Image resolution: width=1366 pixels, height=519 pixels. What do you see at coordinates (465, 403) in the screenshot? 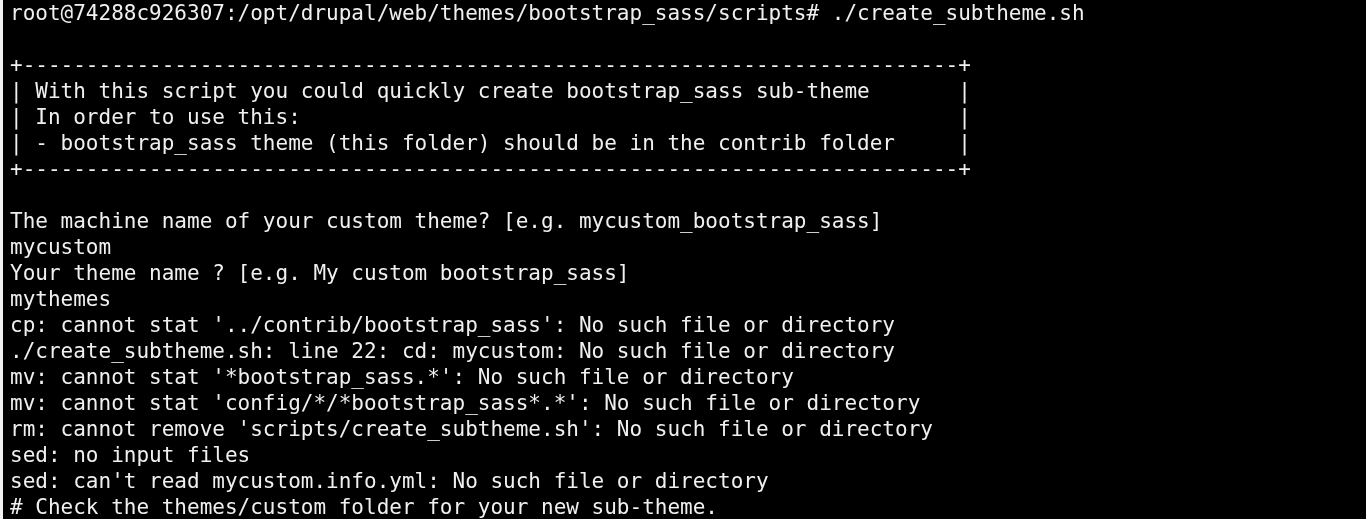
I see `output-line: mv: cannot stat 'config/*/*bootstrap_sass*.*': No such file or directory` at bounding box center [465, 403].